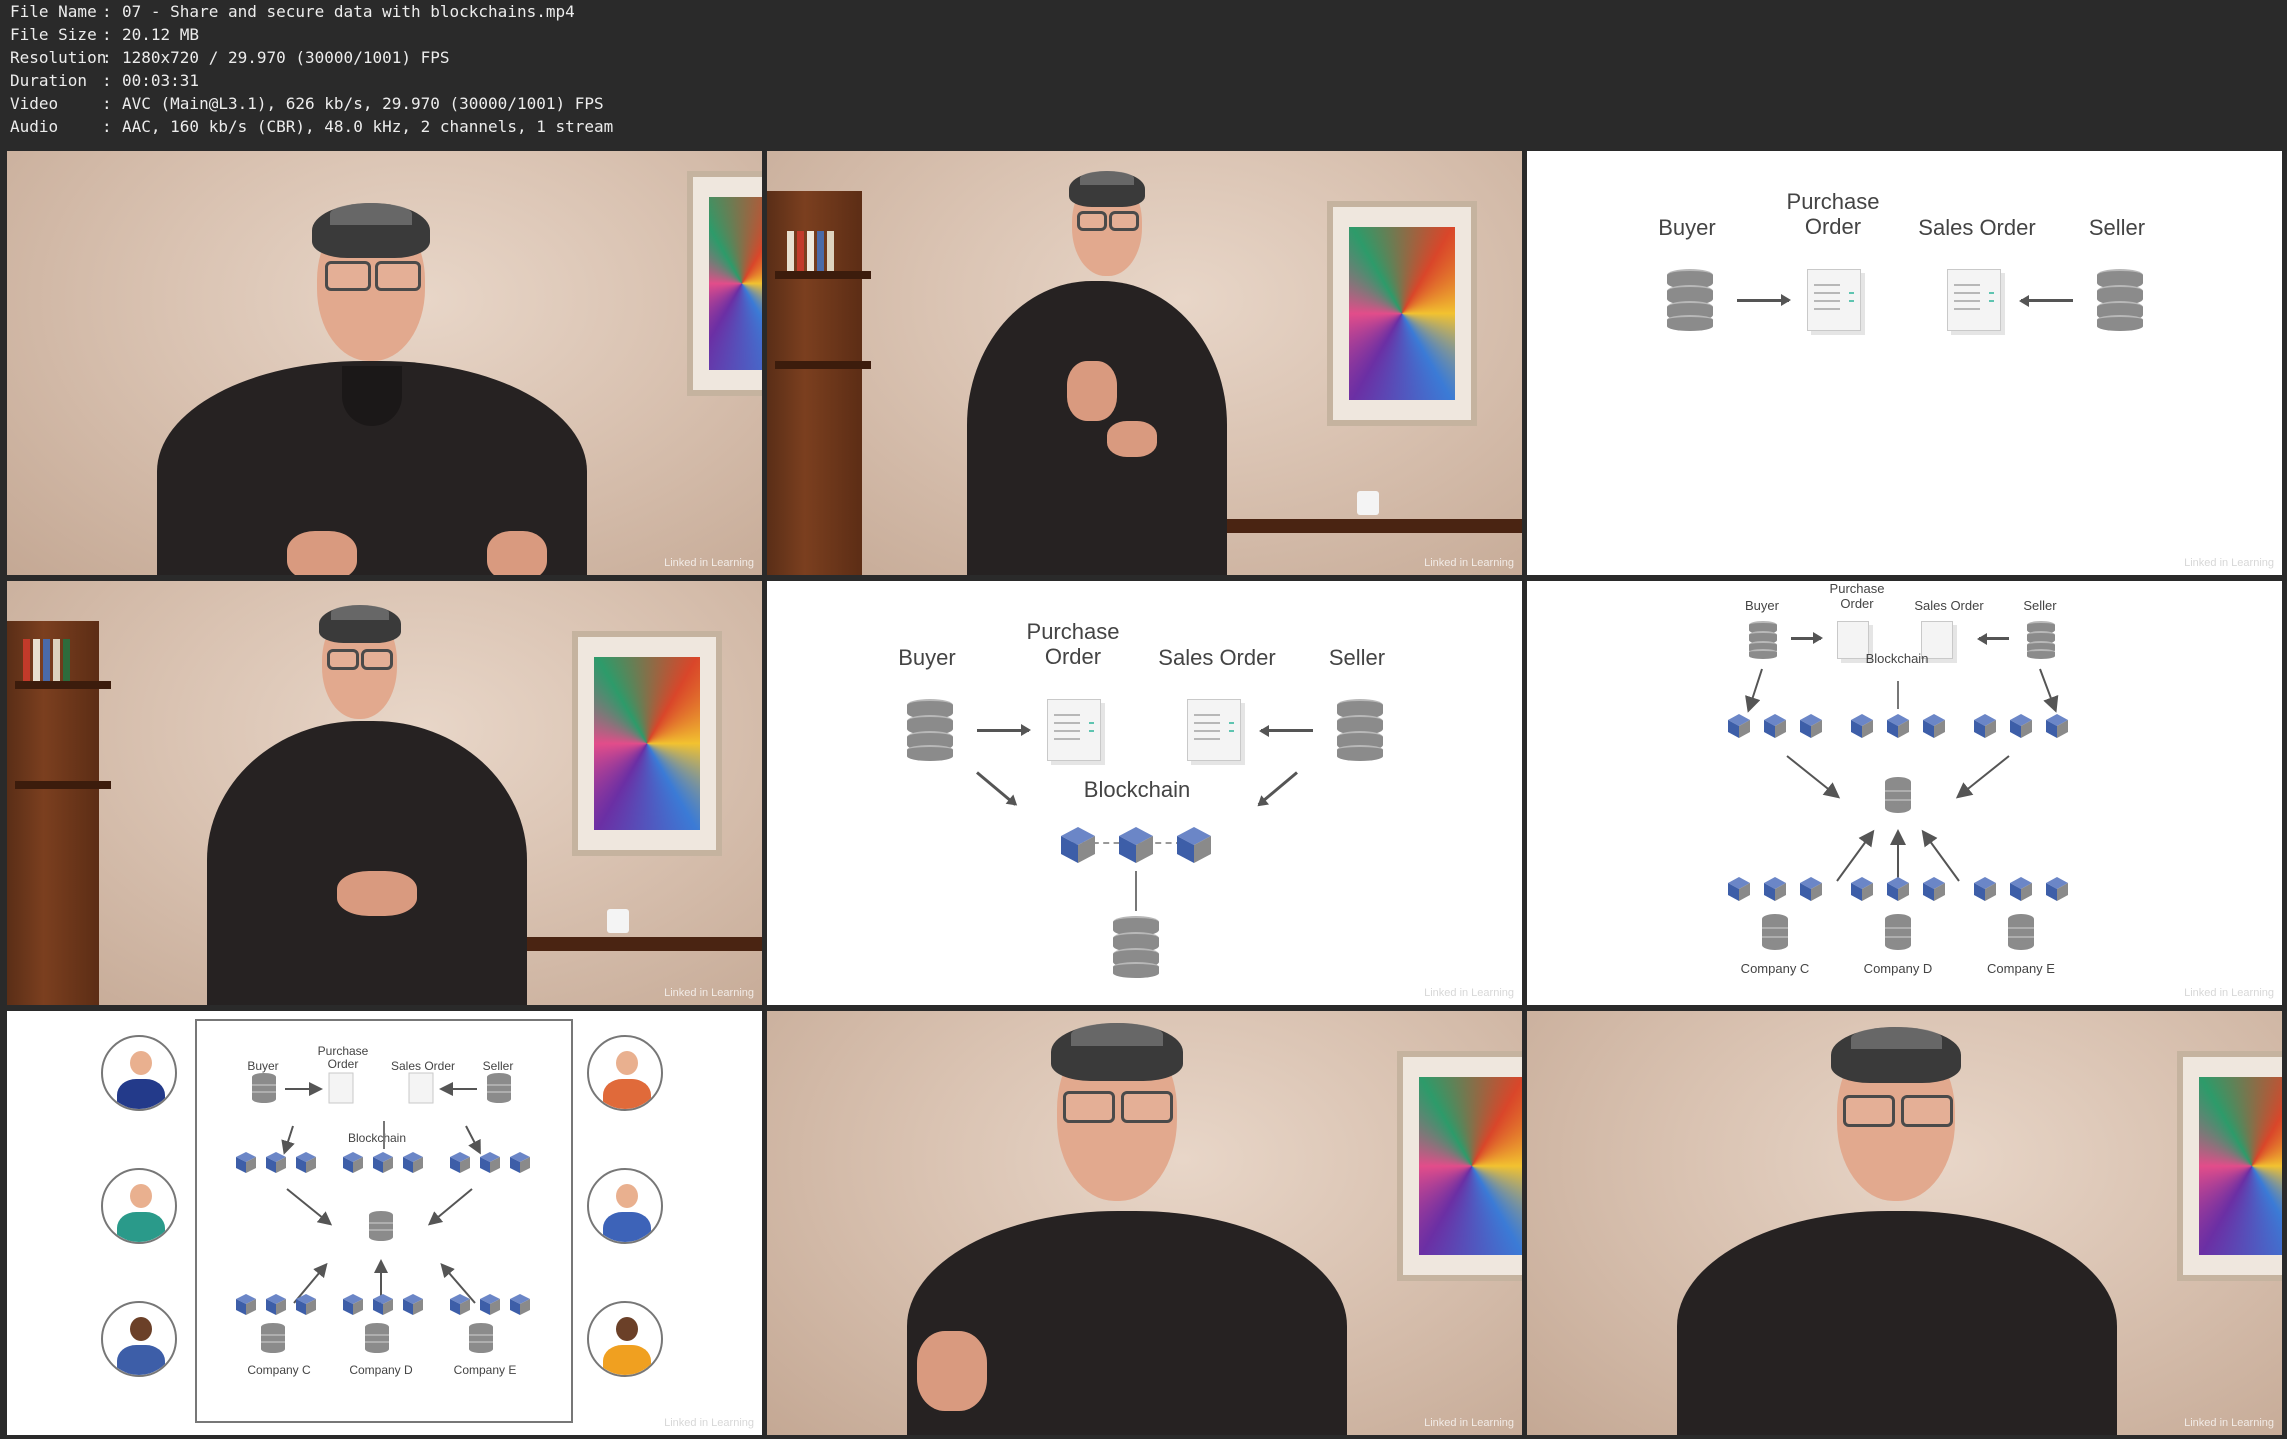 This screenshot has width=2287, height=1439. What do you see at coordinates (996, 788) in the screenshot?
I see `arrow-down-right-icon` at bounding box center [996, 788].